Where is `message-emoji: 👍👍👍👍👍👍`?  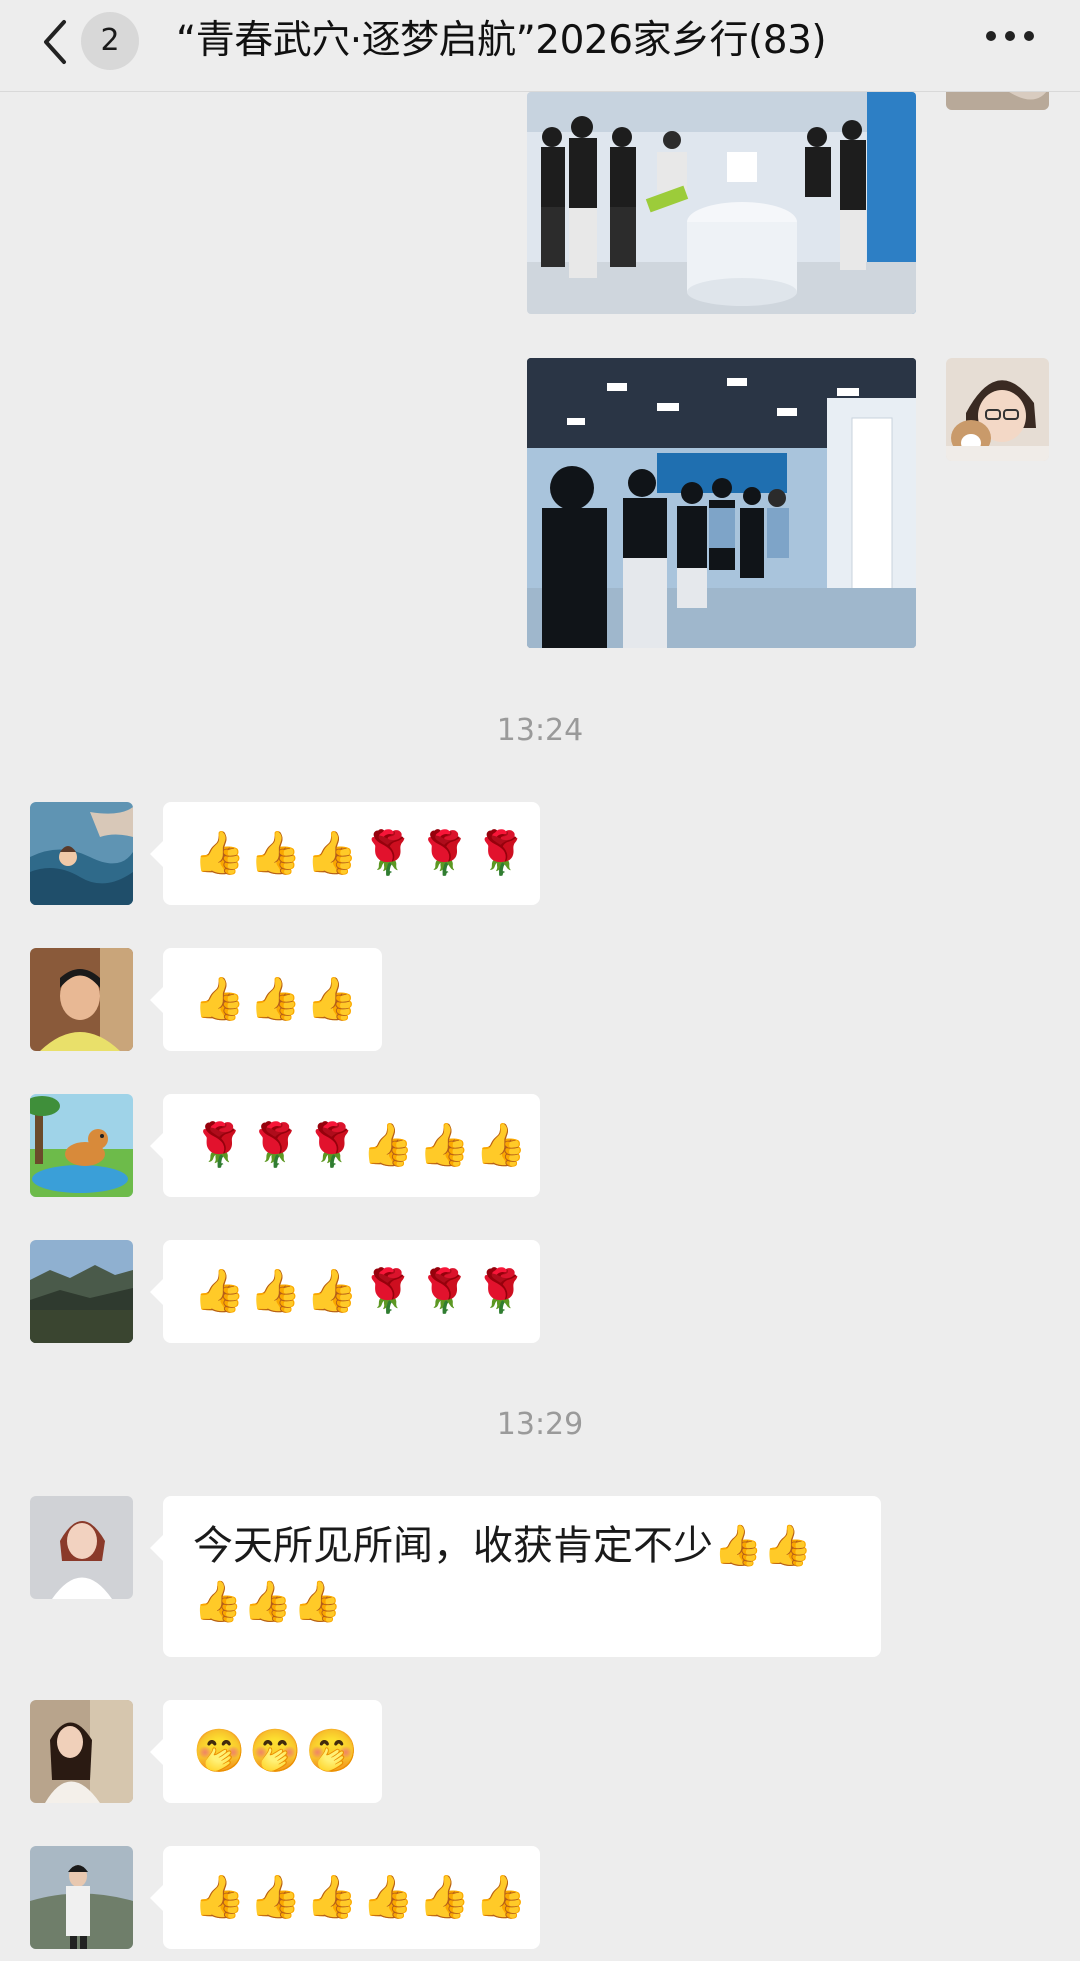 message-emoji: 👍👍👍👍👍👍 is located at coordinates (362, 1896).